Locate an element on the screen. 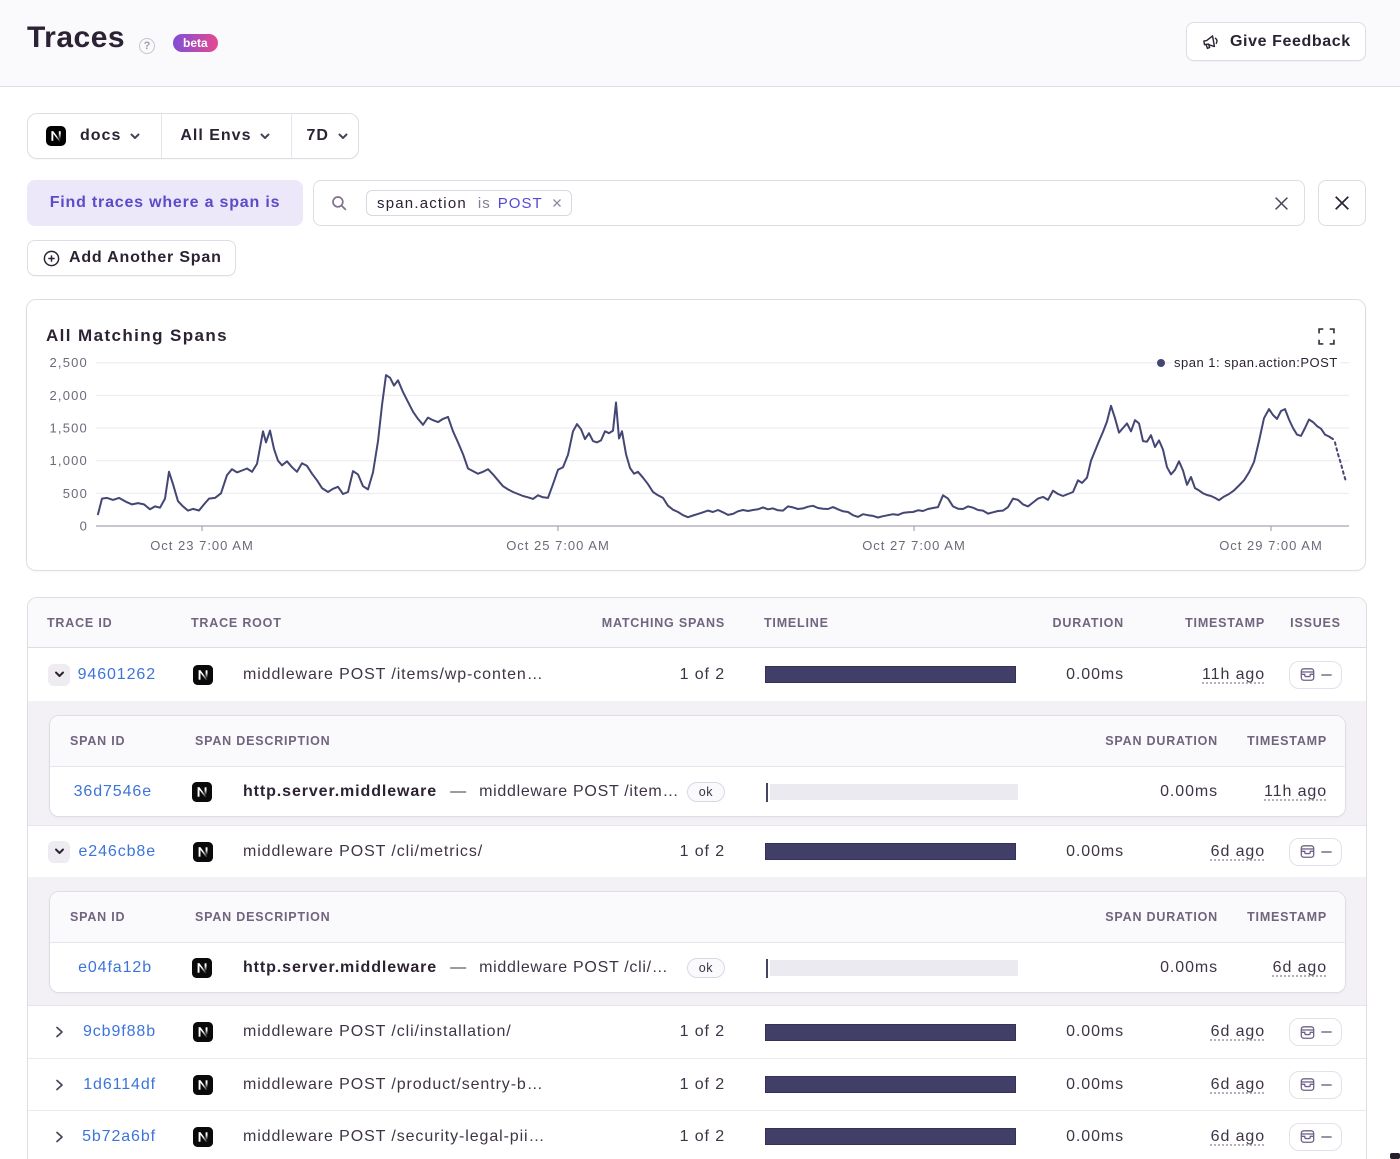 The height and width of the screenshot is (1159, 1400). svg-text: 2,500 is located at coordinates (68, 362).